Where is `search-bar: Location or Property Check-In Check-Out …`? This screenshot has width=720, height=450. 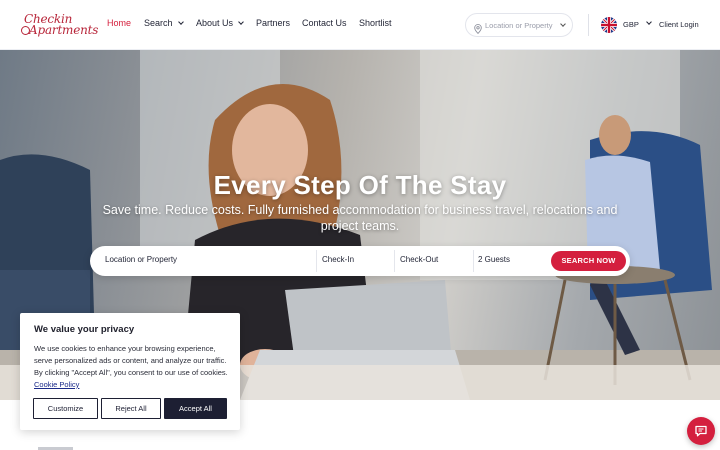 search-bar: Location or Property Check-In Check-Out … is located at coordinates (360, 261).